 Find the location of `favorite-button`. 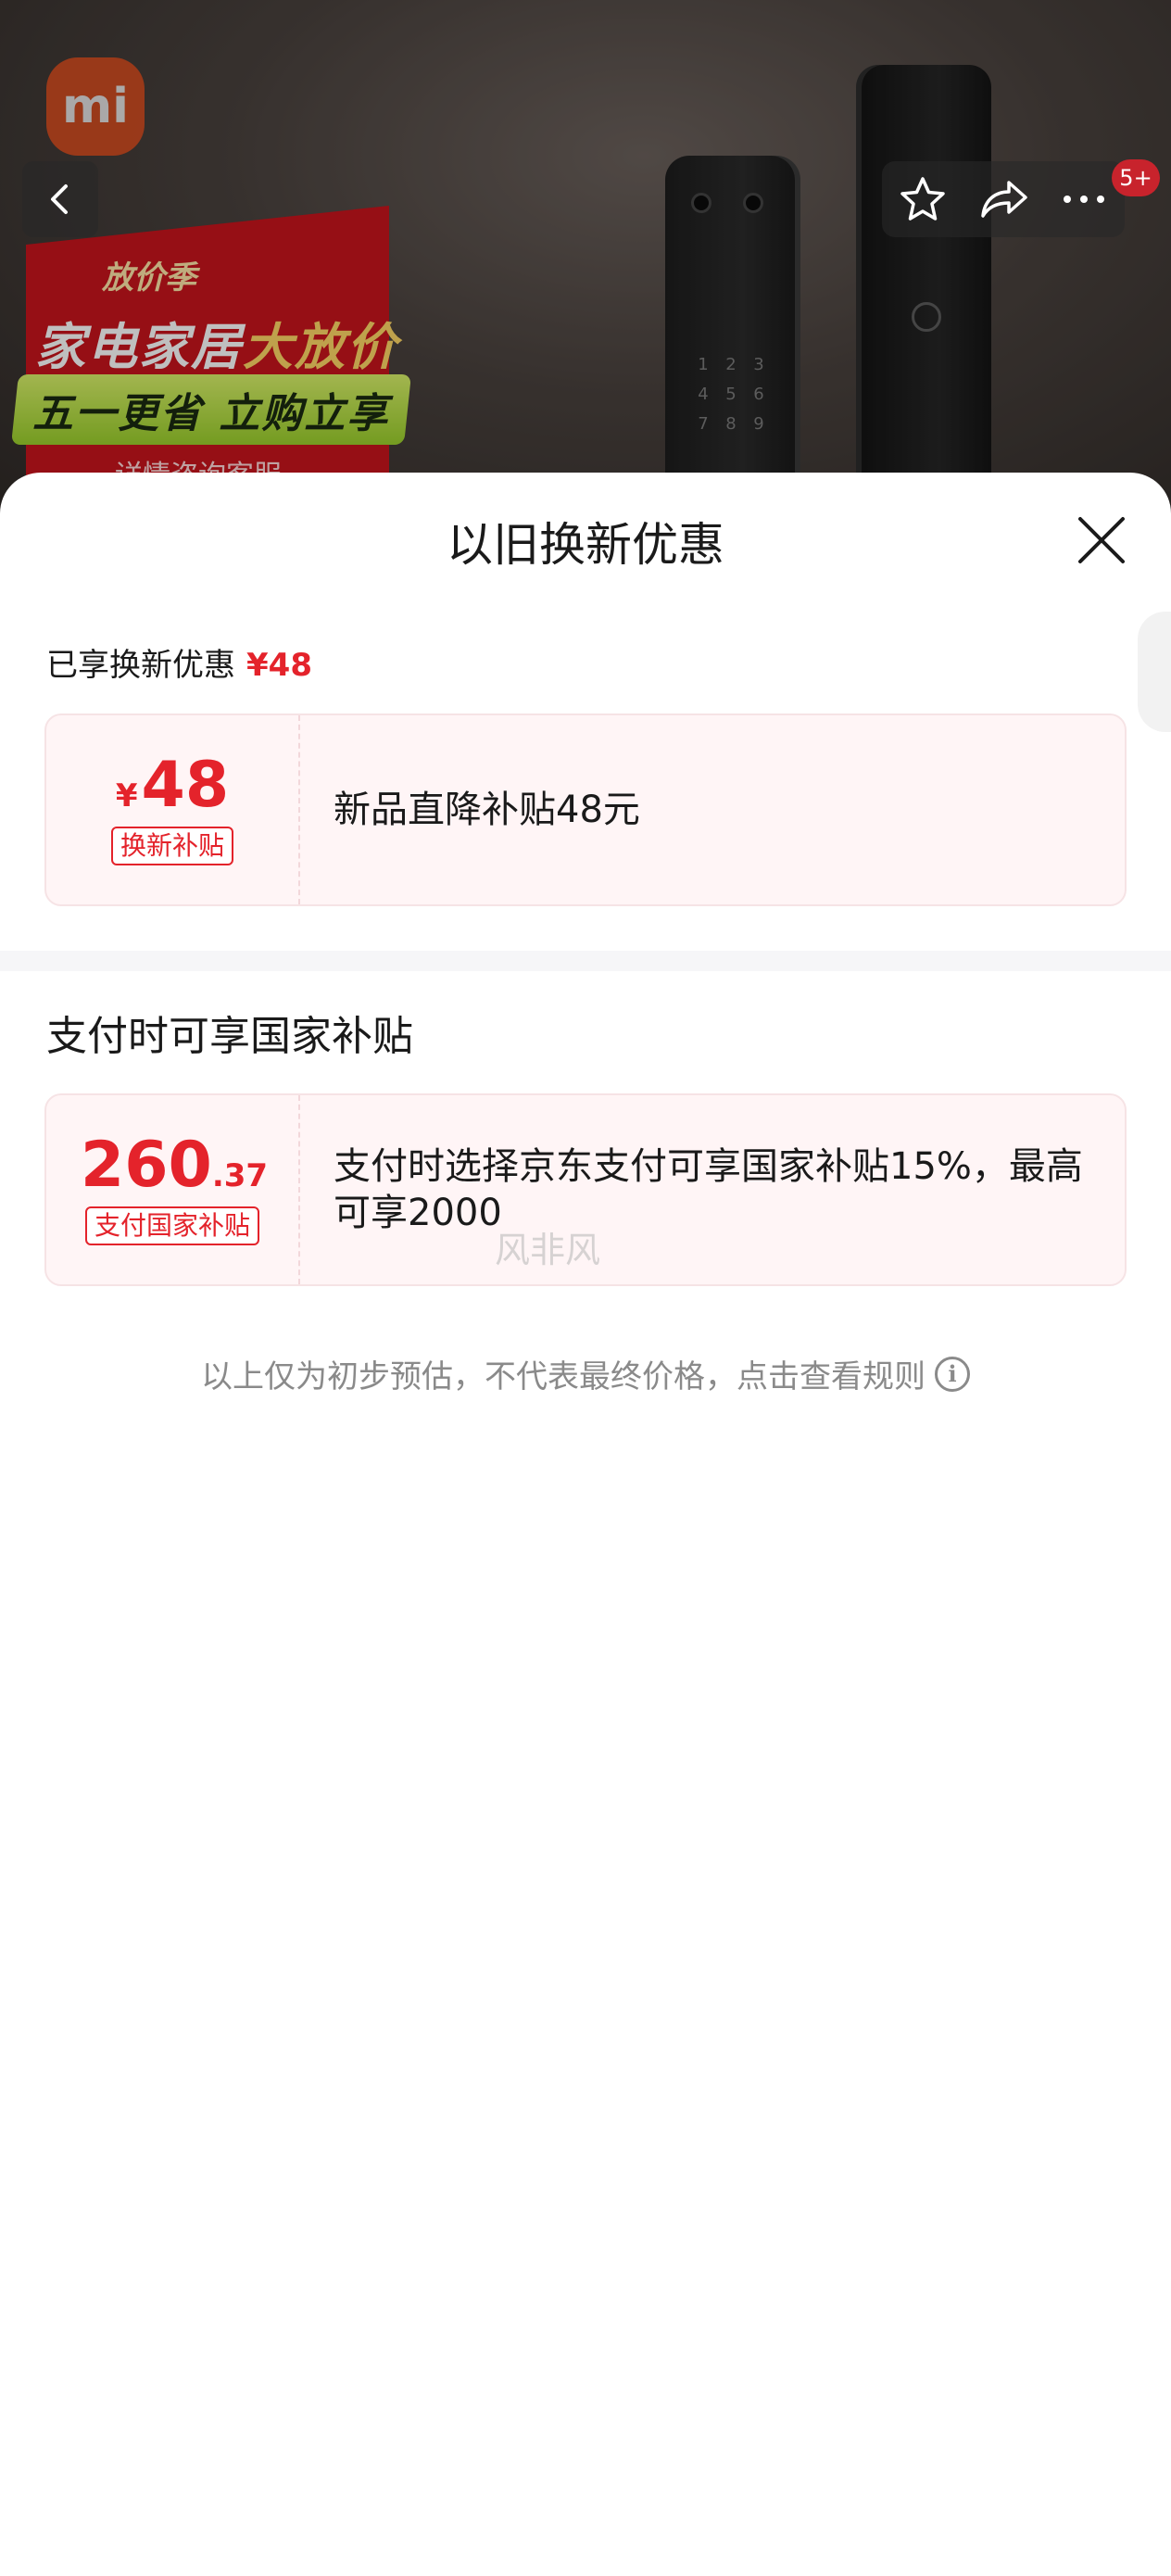

favorite-button is located at coordinates (923, 200).